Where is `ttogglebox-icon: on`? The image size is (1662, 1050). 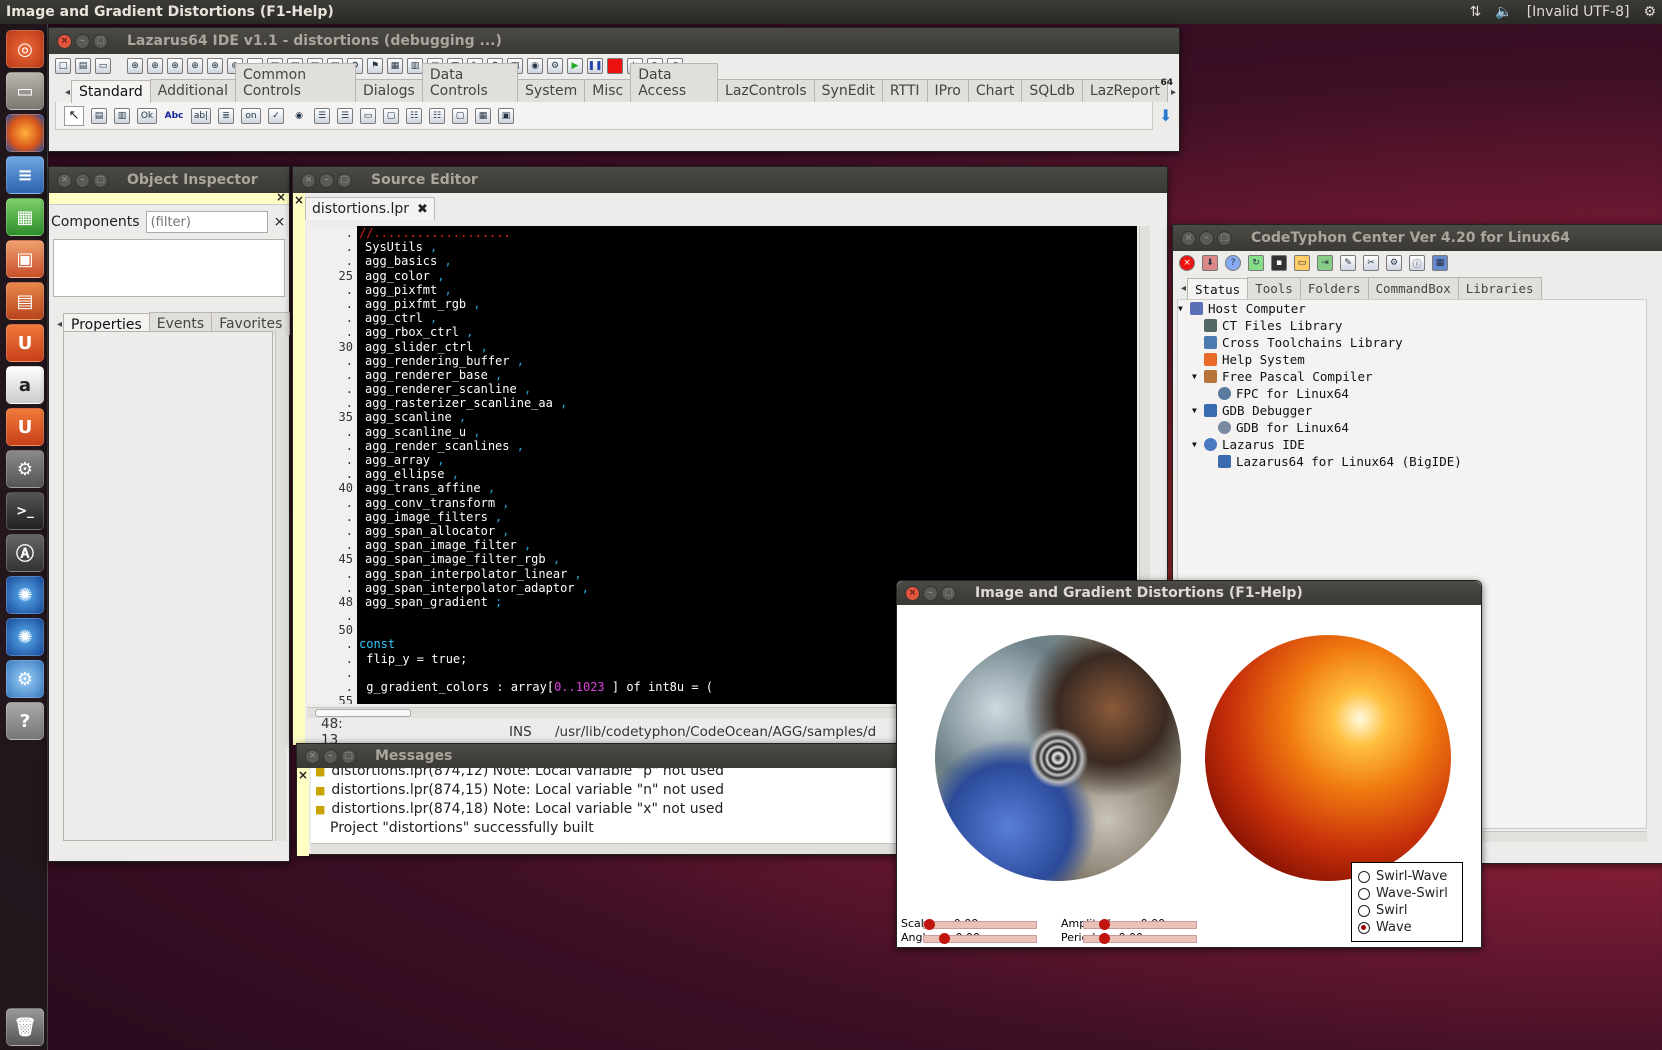 ttogglebox-icon: on is located at coordinates (251, 115).